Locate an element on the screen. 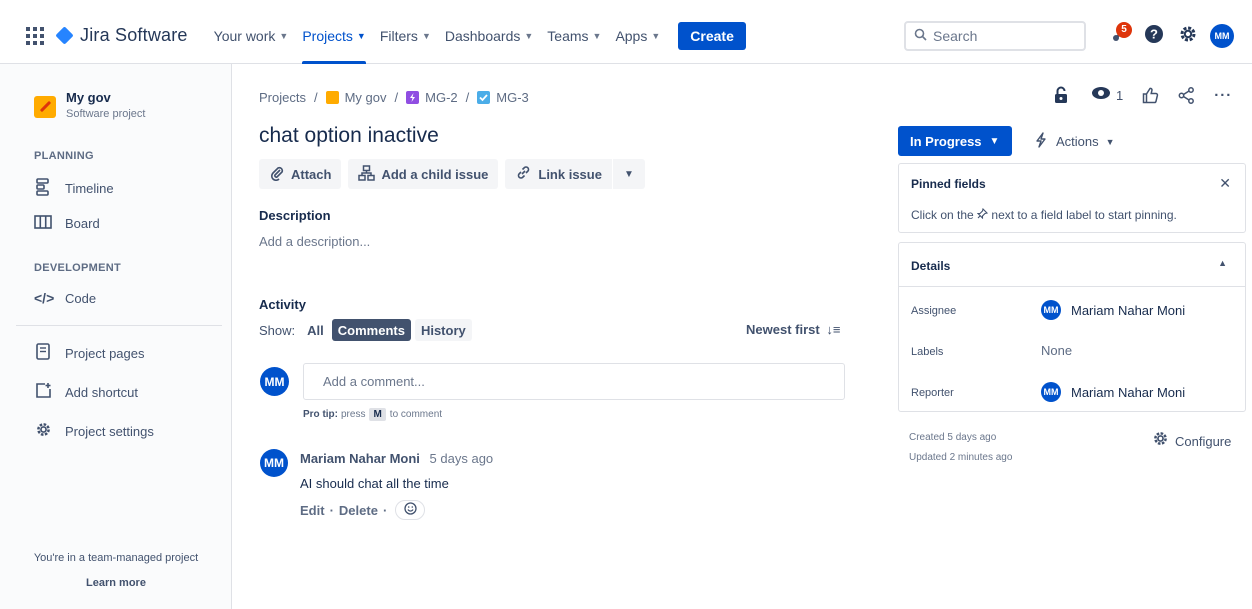 The height and width of the screenshot is (609, 1252). nav-your-work: Your work ▼ is located at coordinates (251, 36).